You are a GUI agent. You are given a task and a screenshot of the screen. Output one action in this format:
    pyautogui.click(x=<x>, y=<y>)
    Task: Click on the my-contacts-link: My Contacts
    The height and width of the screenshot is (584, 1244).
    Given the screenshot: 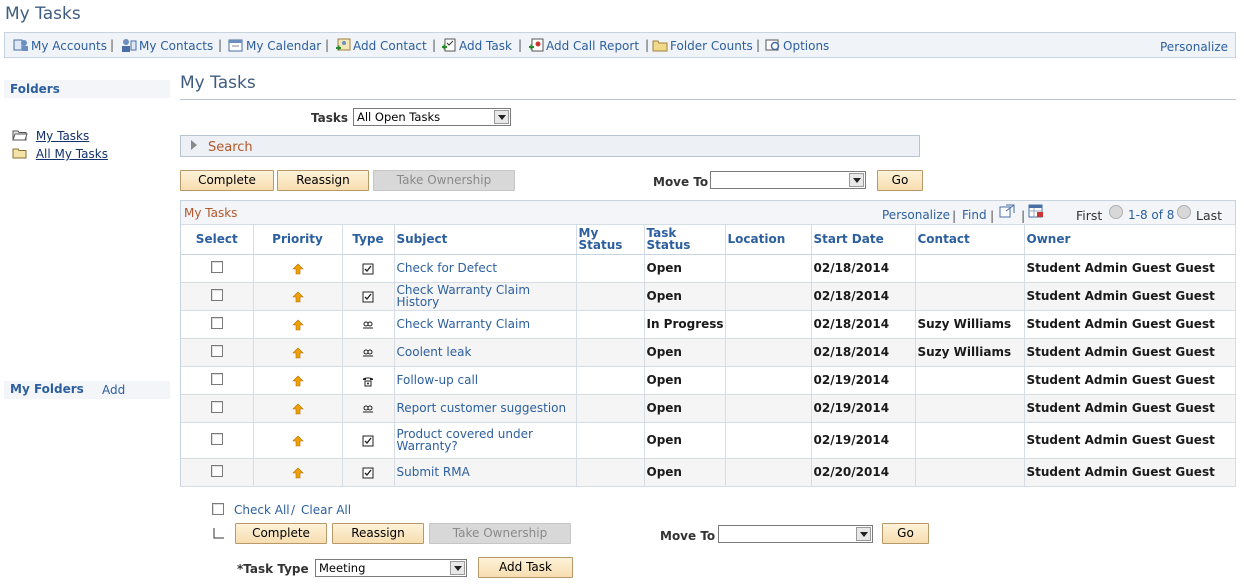 What is the action you would take?
    pyautogui.click(x=167, y=45)
    